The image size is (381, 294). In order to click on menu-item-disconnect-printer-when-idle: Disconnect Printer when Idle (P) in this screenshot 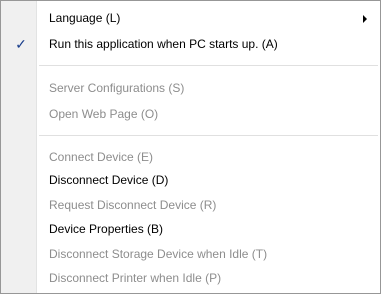, I will do `click(190, 278)`.